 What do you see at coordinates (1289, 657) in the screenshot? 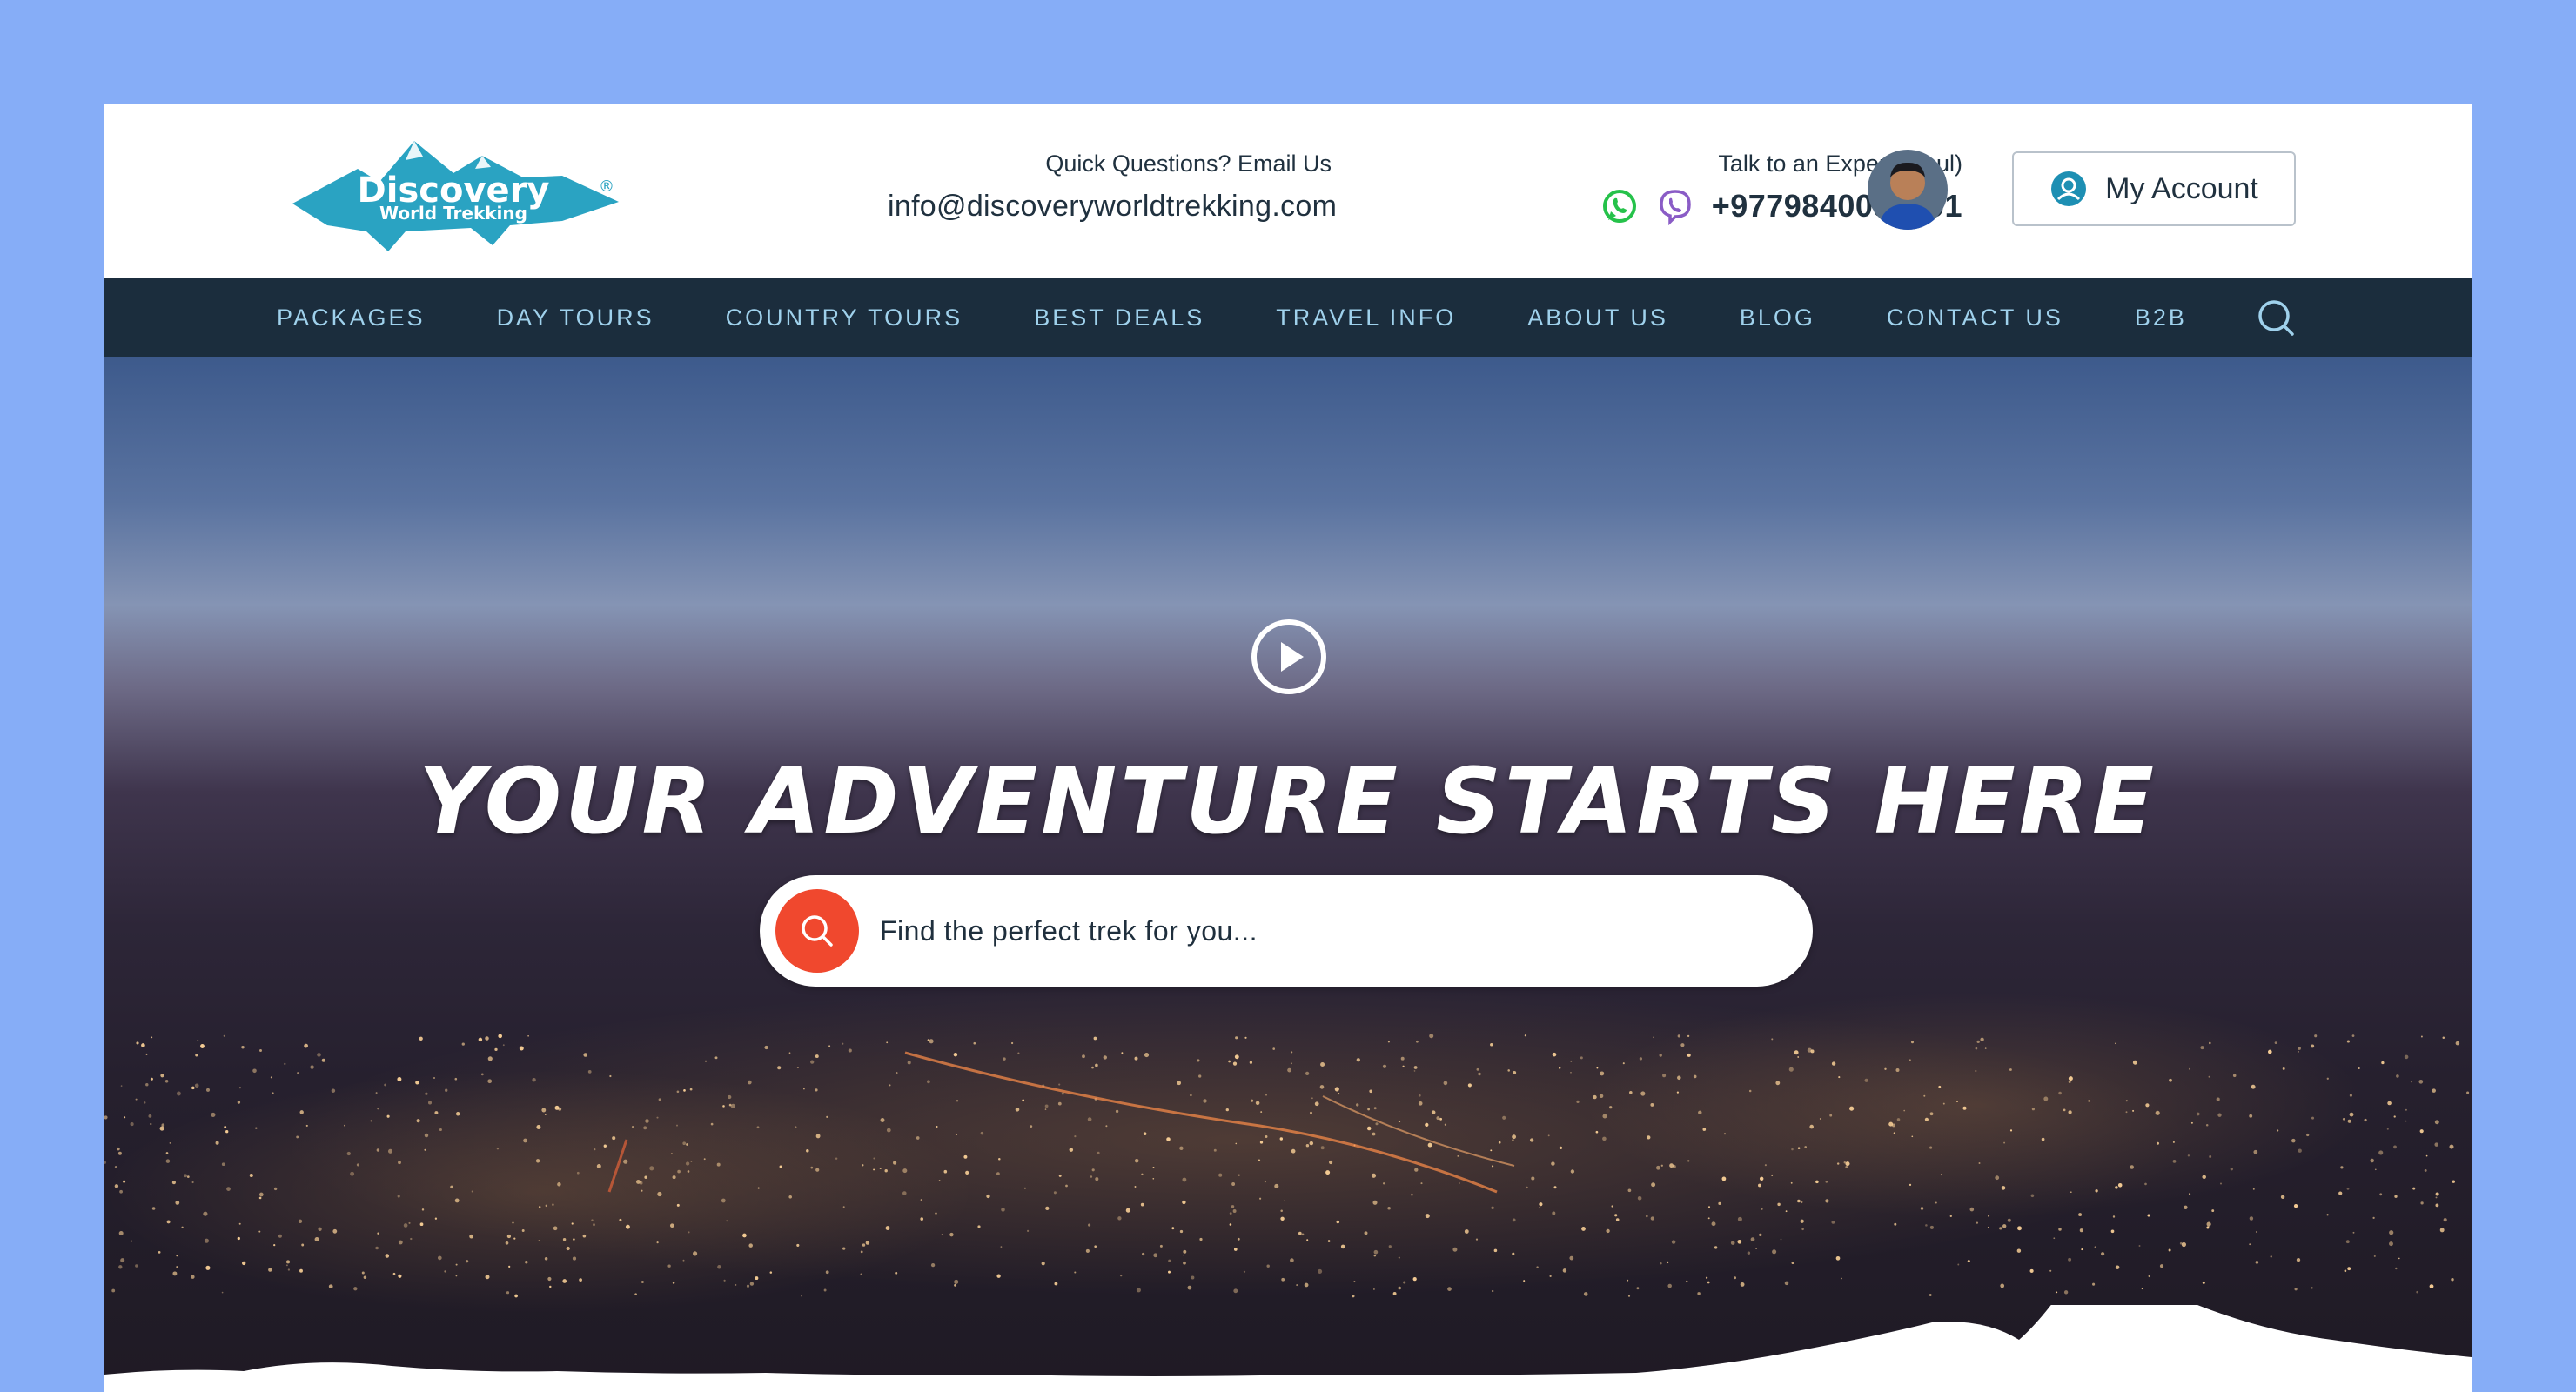
I see `play-icon` at bounding box center [1289, 657].